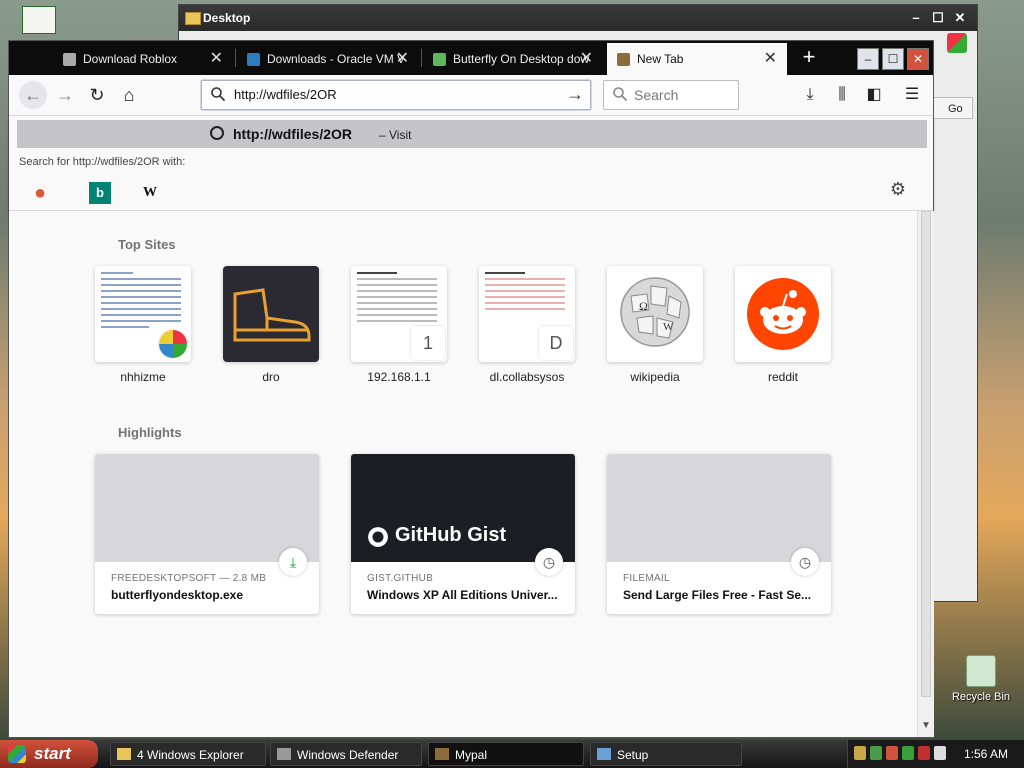  What do you see at coordinates (527, 377) in the screenshot?
I see `top-site-label: dl.collabsysos` at bounding box center [527, 377].